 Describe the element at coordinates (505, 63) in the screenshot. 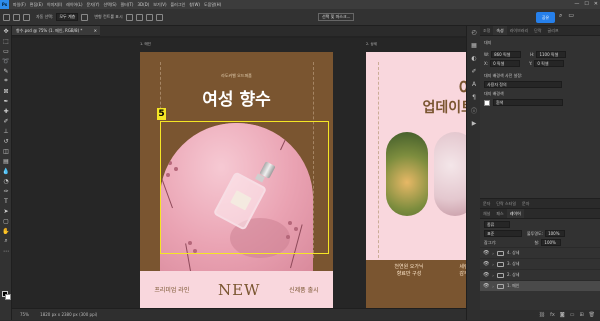

I see `x-field: 0 픽셀` at that location.